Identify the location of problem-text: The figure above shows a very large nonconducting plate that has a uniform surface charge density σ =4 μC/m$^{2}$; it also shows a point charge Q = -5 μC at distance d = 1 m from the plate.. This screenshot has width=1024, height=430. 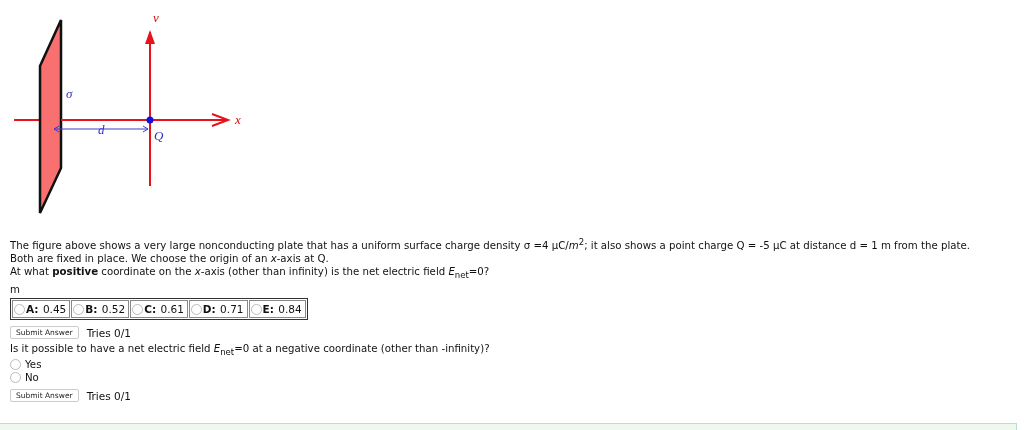
(490, 246).